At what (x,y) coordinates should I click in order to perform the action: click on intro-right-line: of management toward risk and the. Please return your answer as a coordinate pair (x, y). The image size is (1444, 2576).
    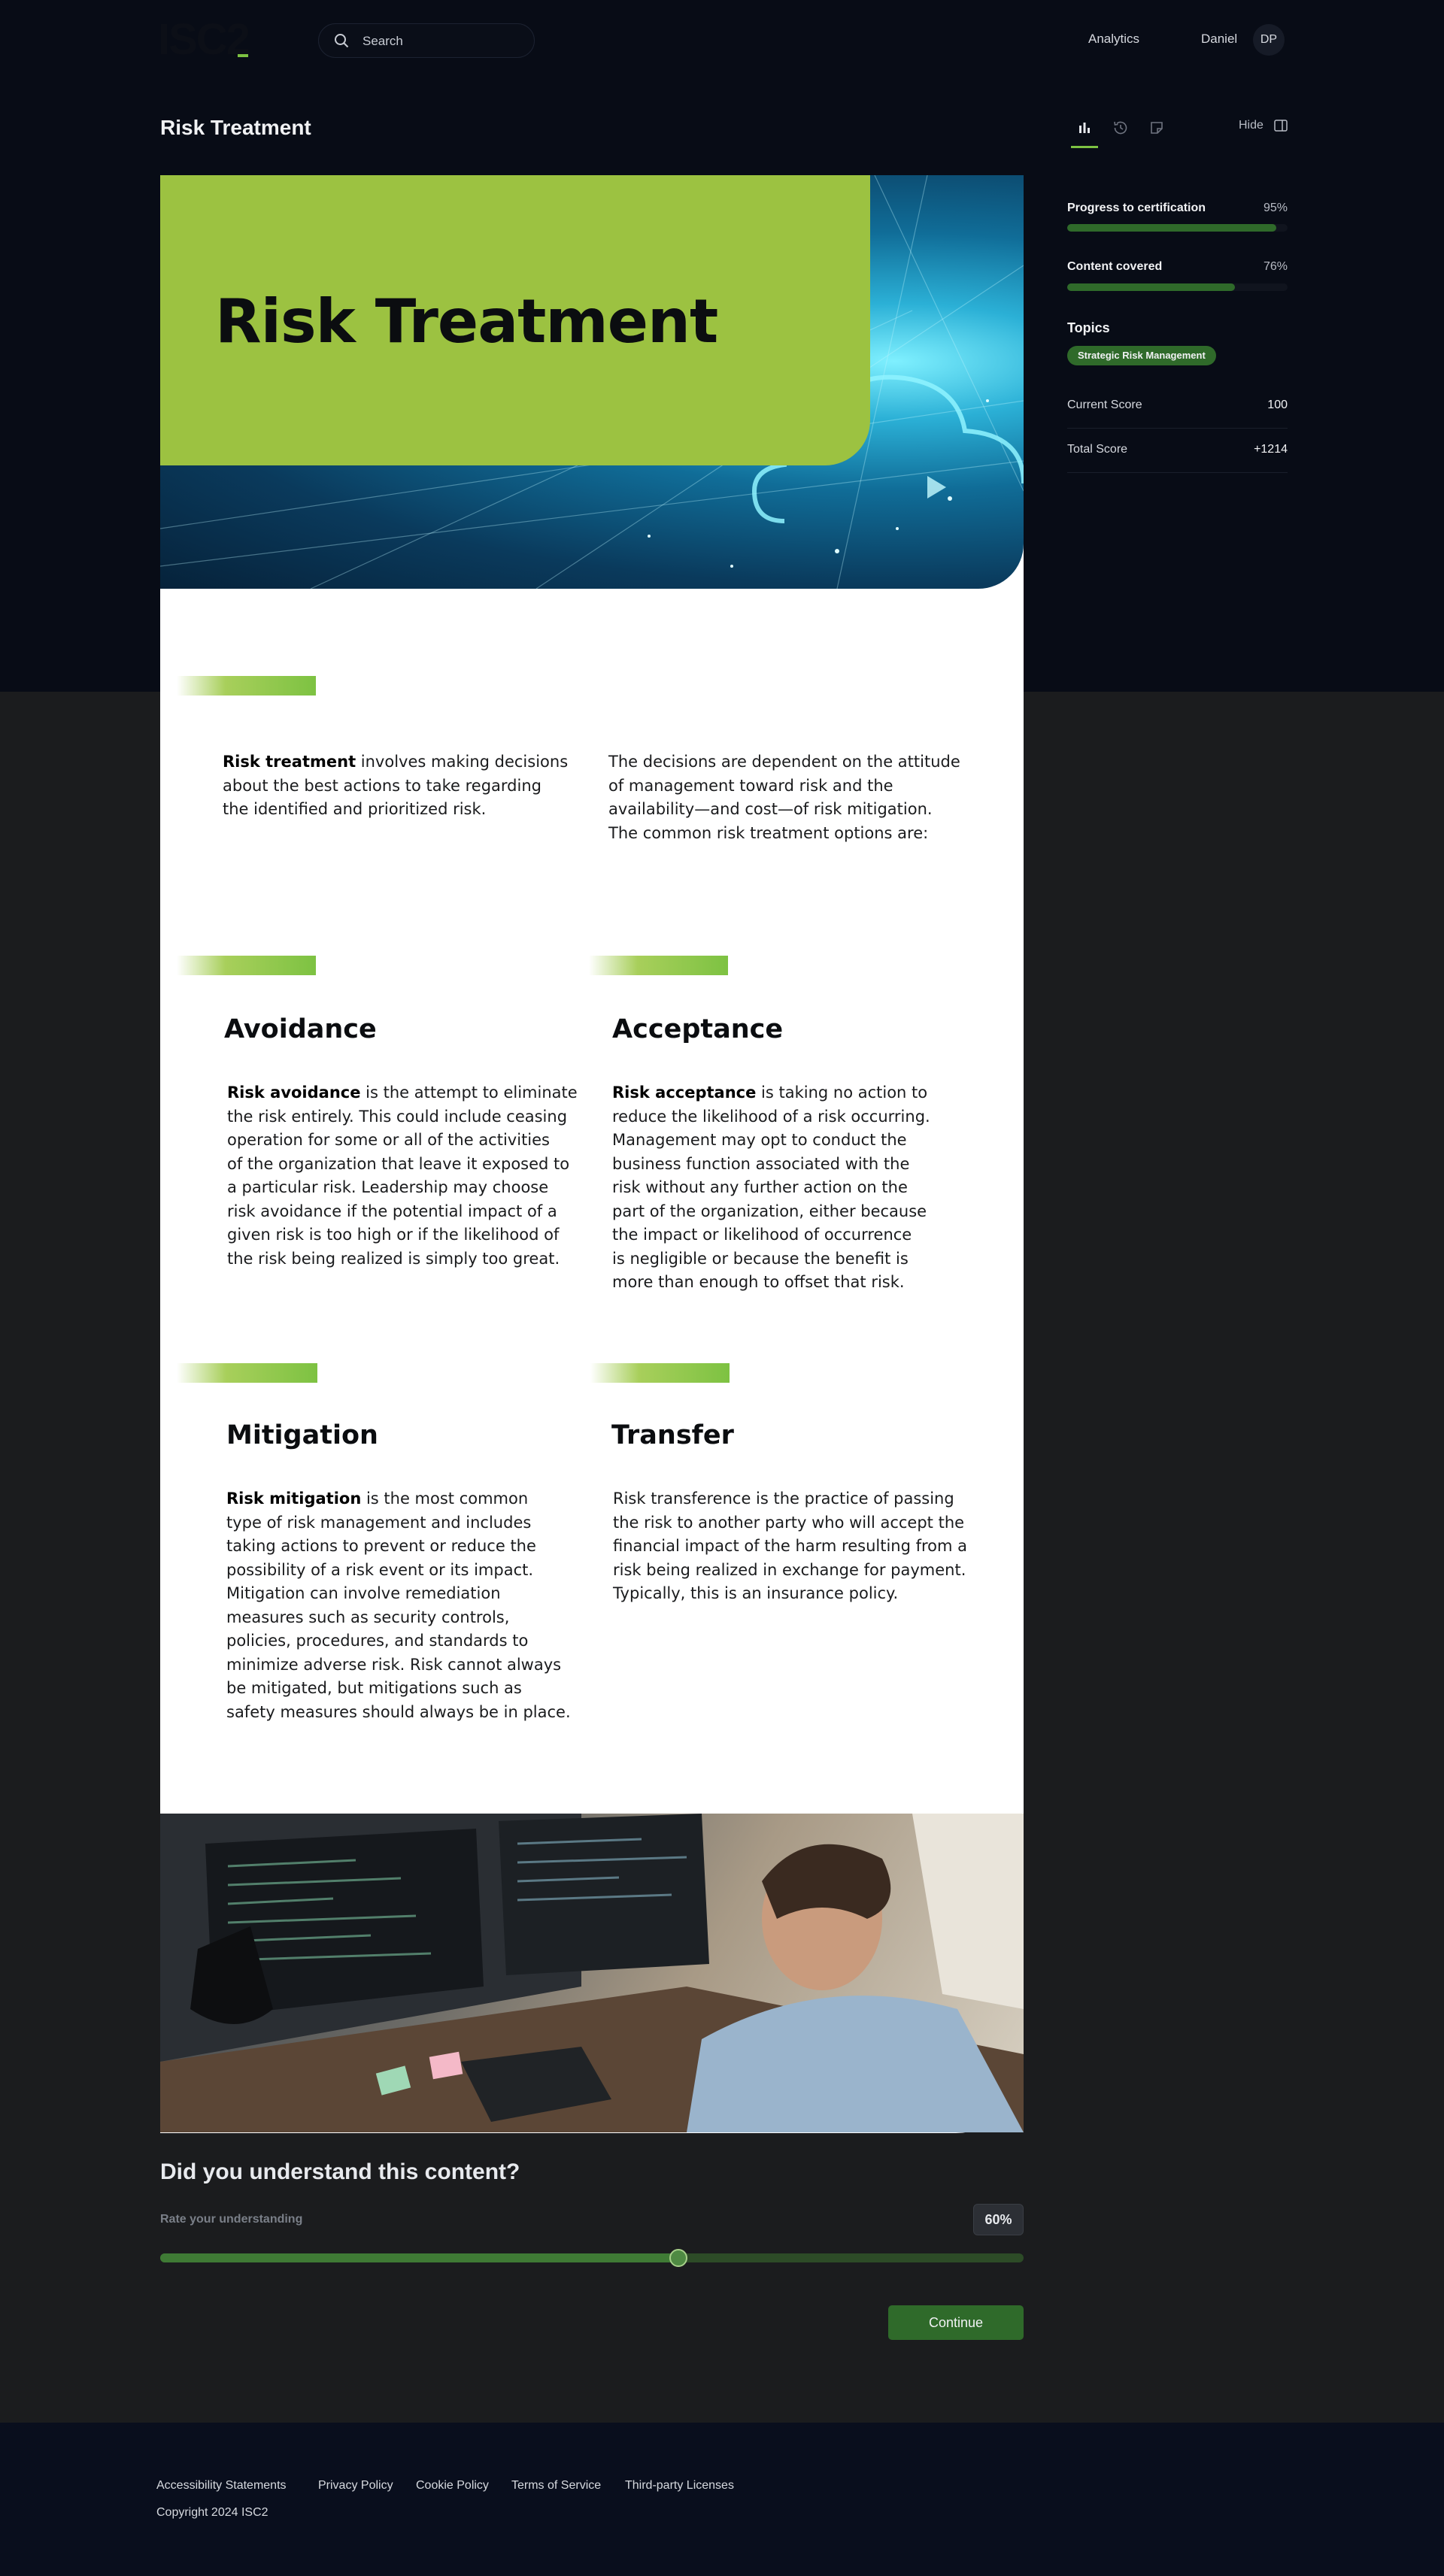
    Looking at the image, I should click on (750, 785).